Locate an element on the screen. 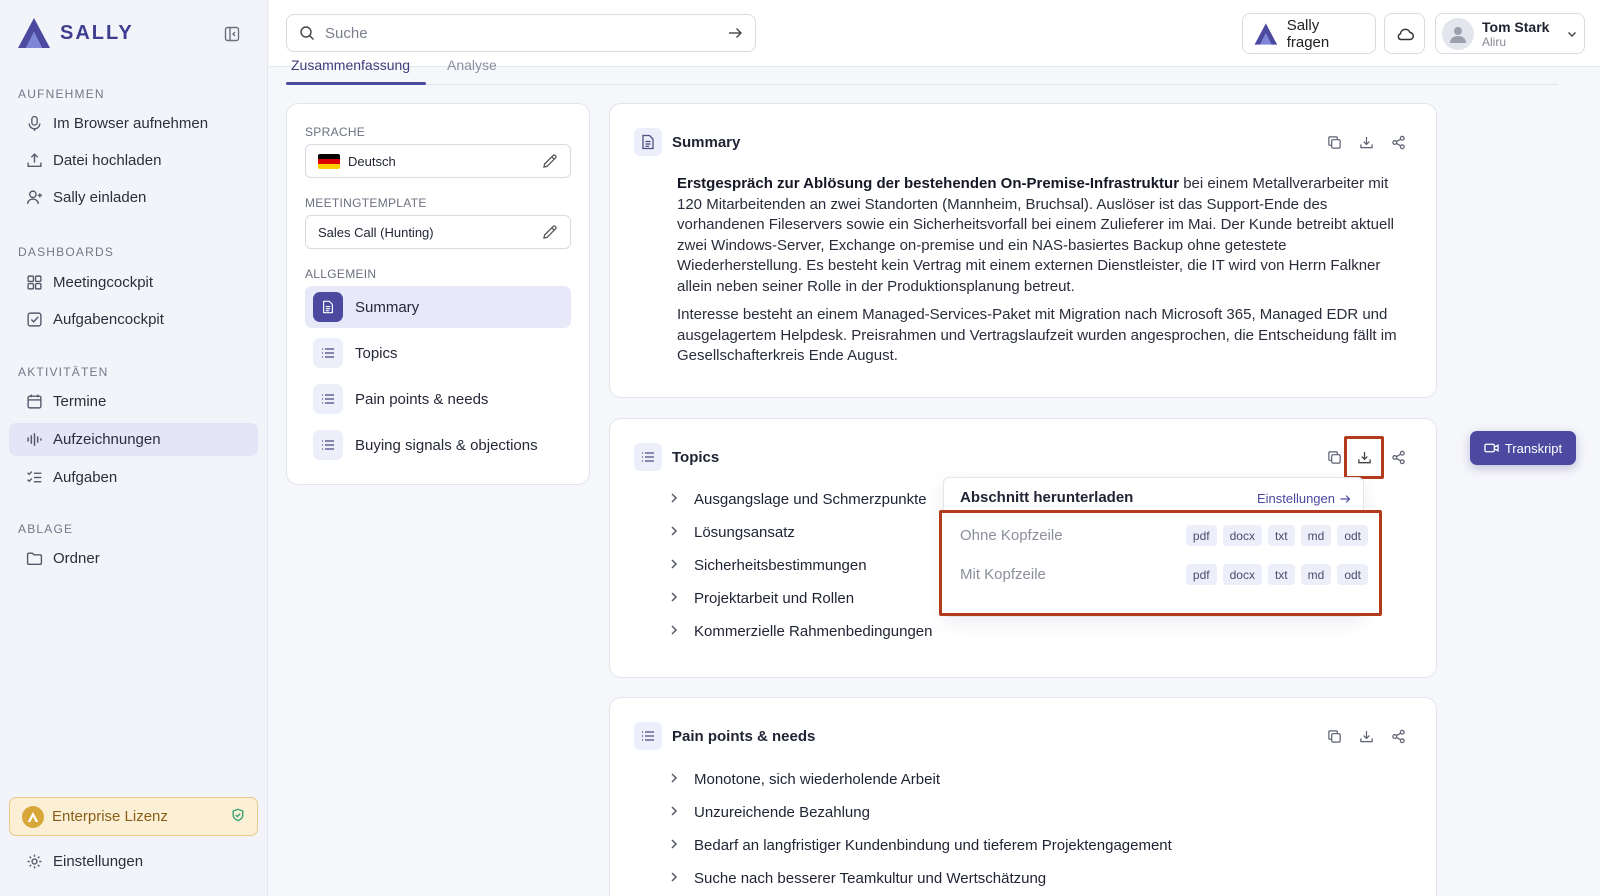 The image size is (1600, 896). download-settings-link: Einstellungen is located at coordinates (1304, 498).